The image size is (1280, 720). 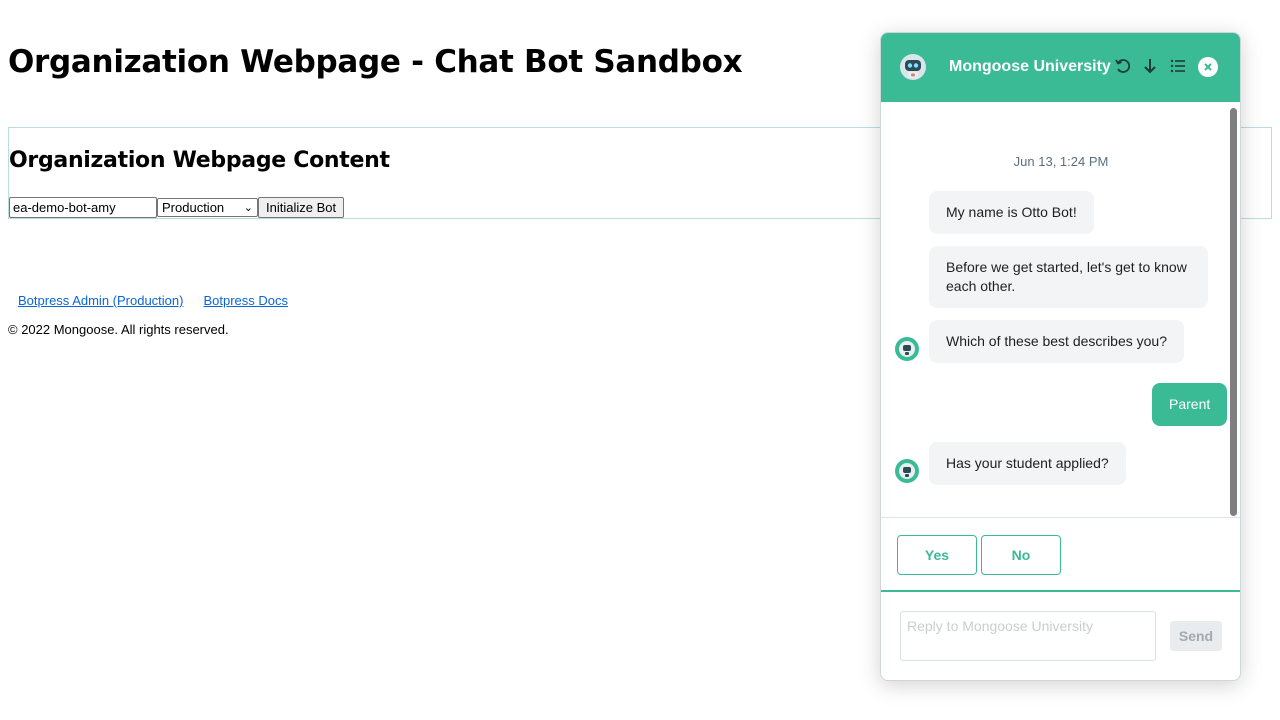 I want to click on scrollbar, so click(x=1233, y=312).